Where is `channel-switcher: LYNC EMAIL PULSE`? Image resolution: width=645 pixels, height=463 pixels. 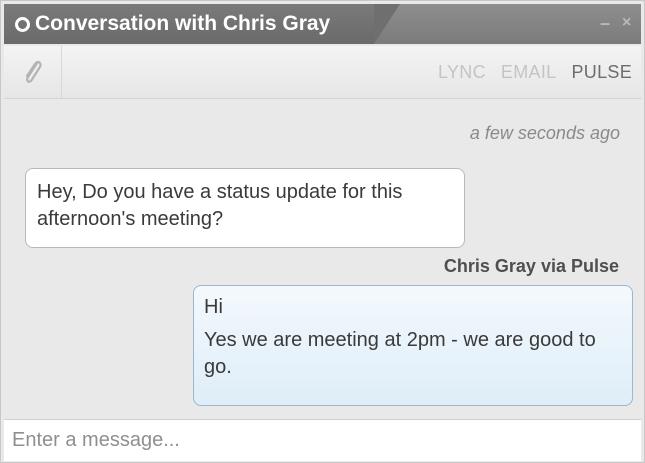
channel-switcher: LYNC EMAIL PULSE is located at coordinates (530, 72).